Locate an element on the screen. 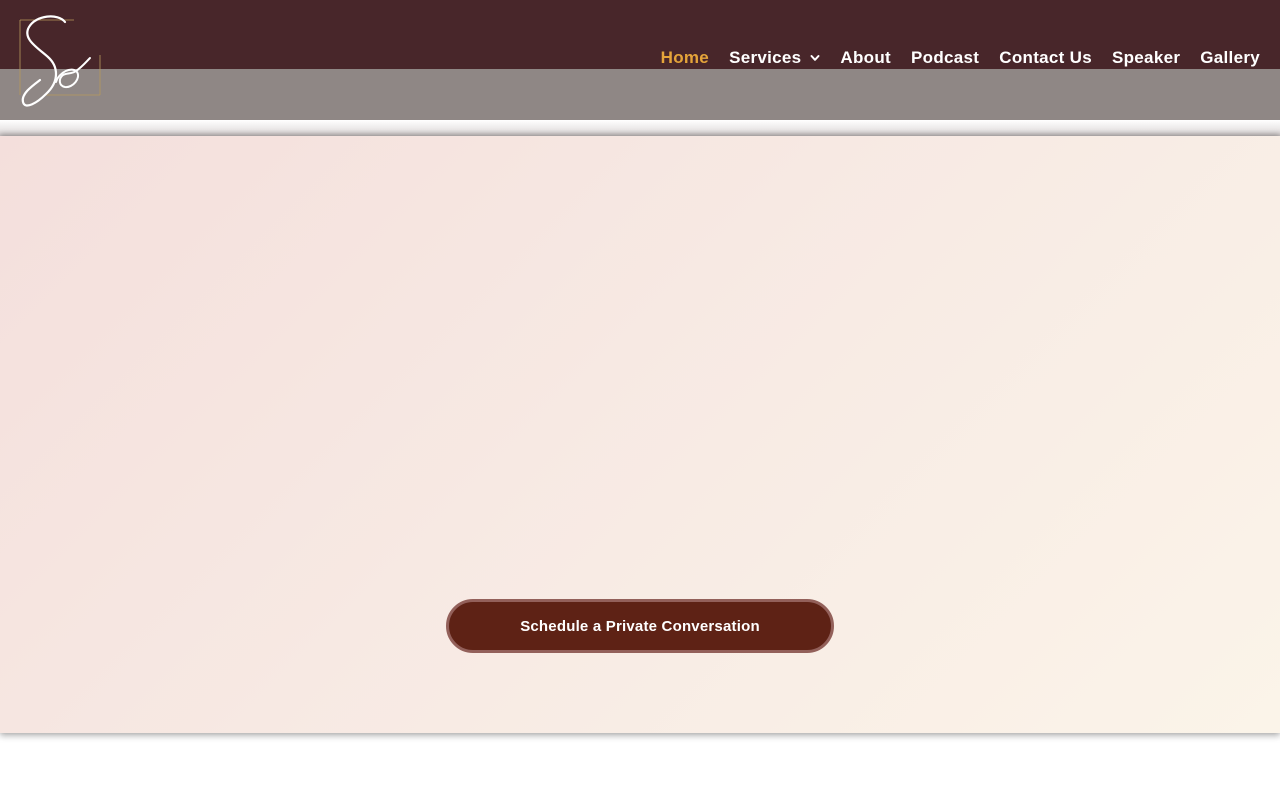 This screenshot has height=800, width=1280. hero-separator is located at coordinates (640, 128).